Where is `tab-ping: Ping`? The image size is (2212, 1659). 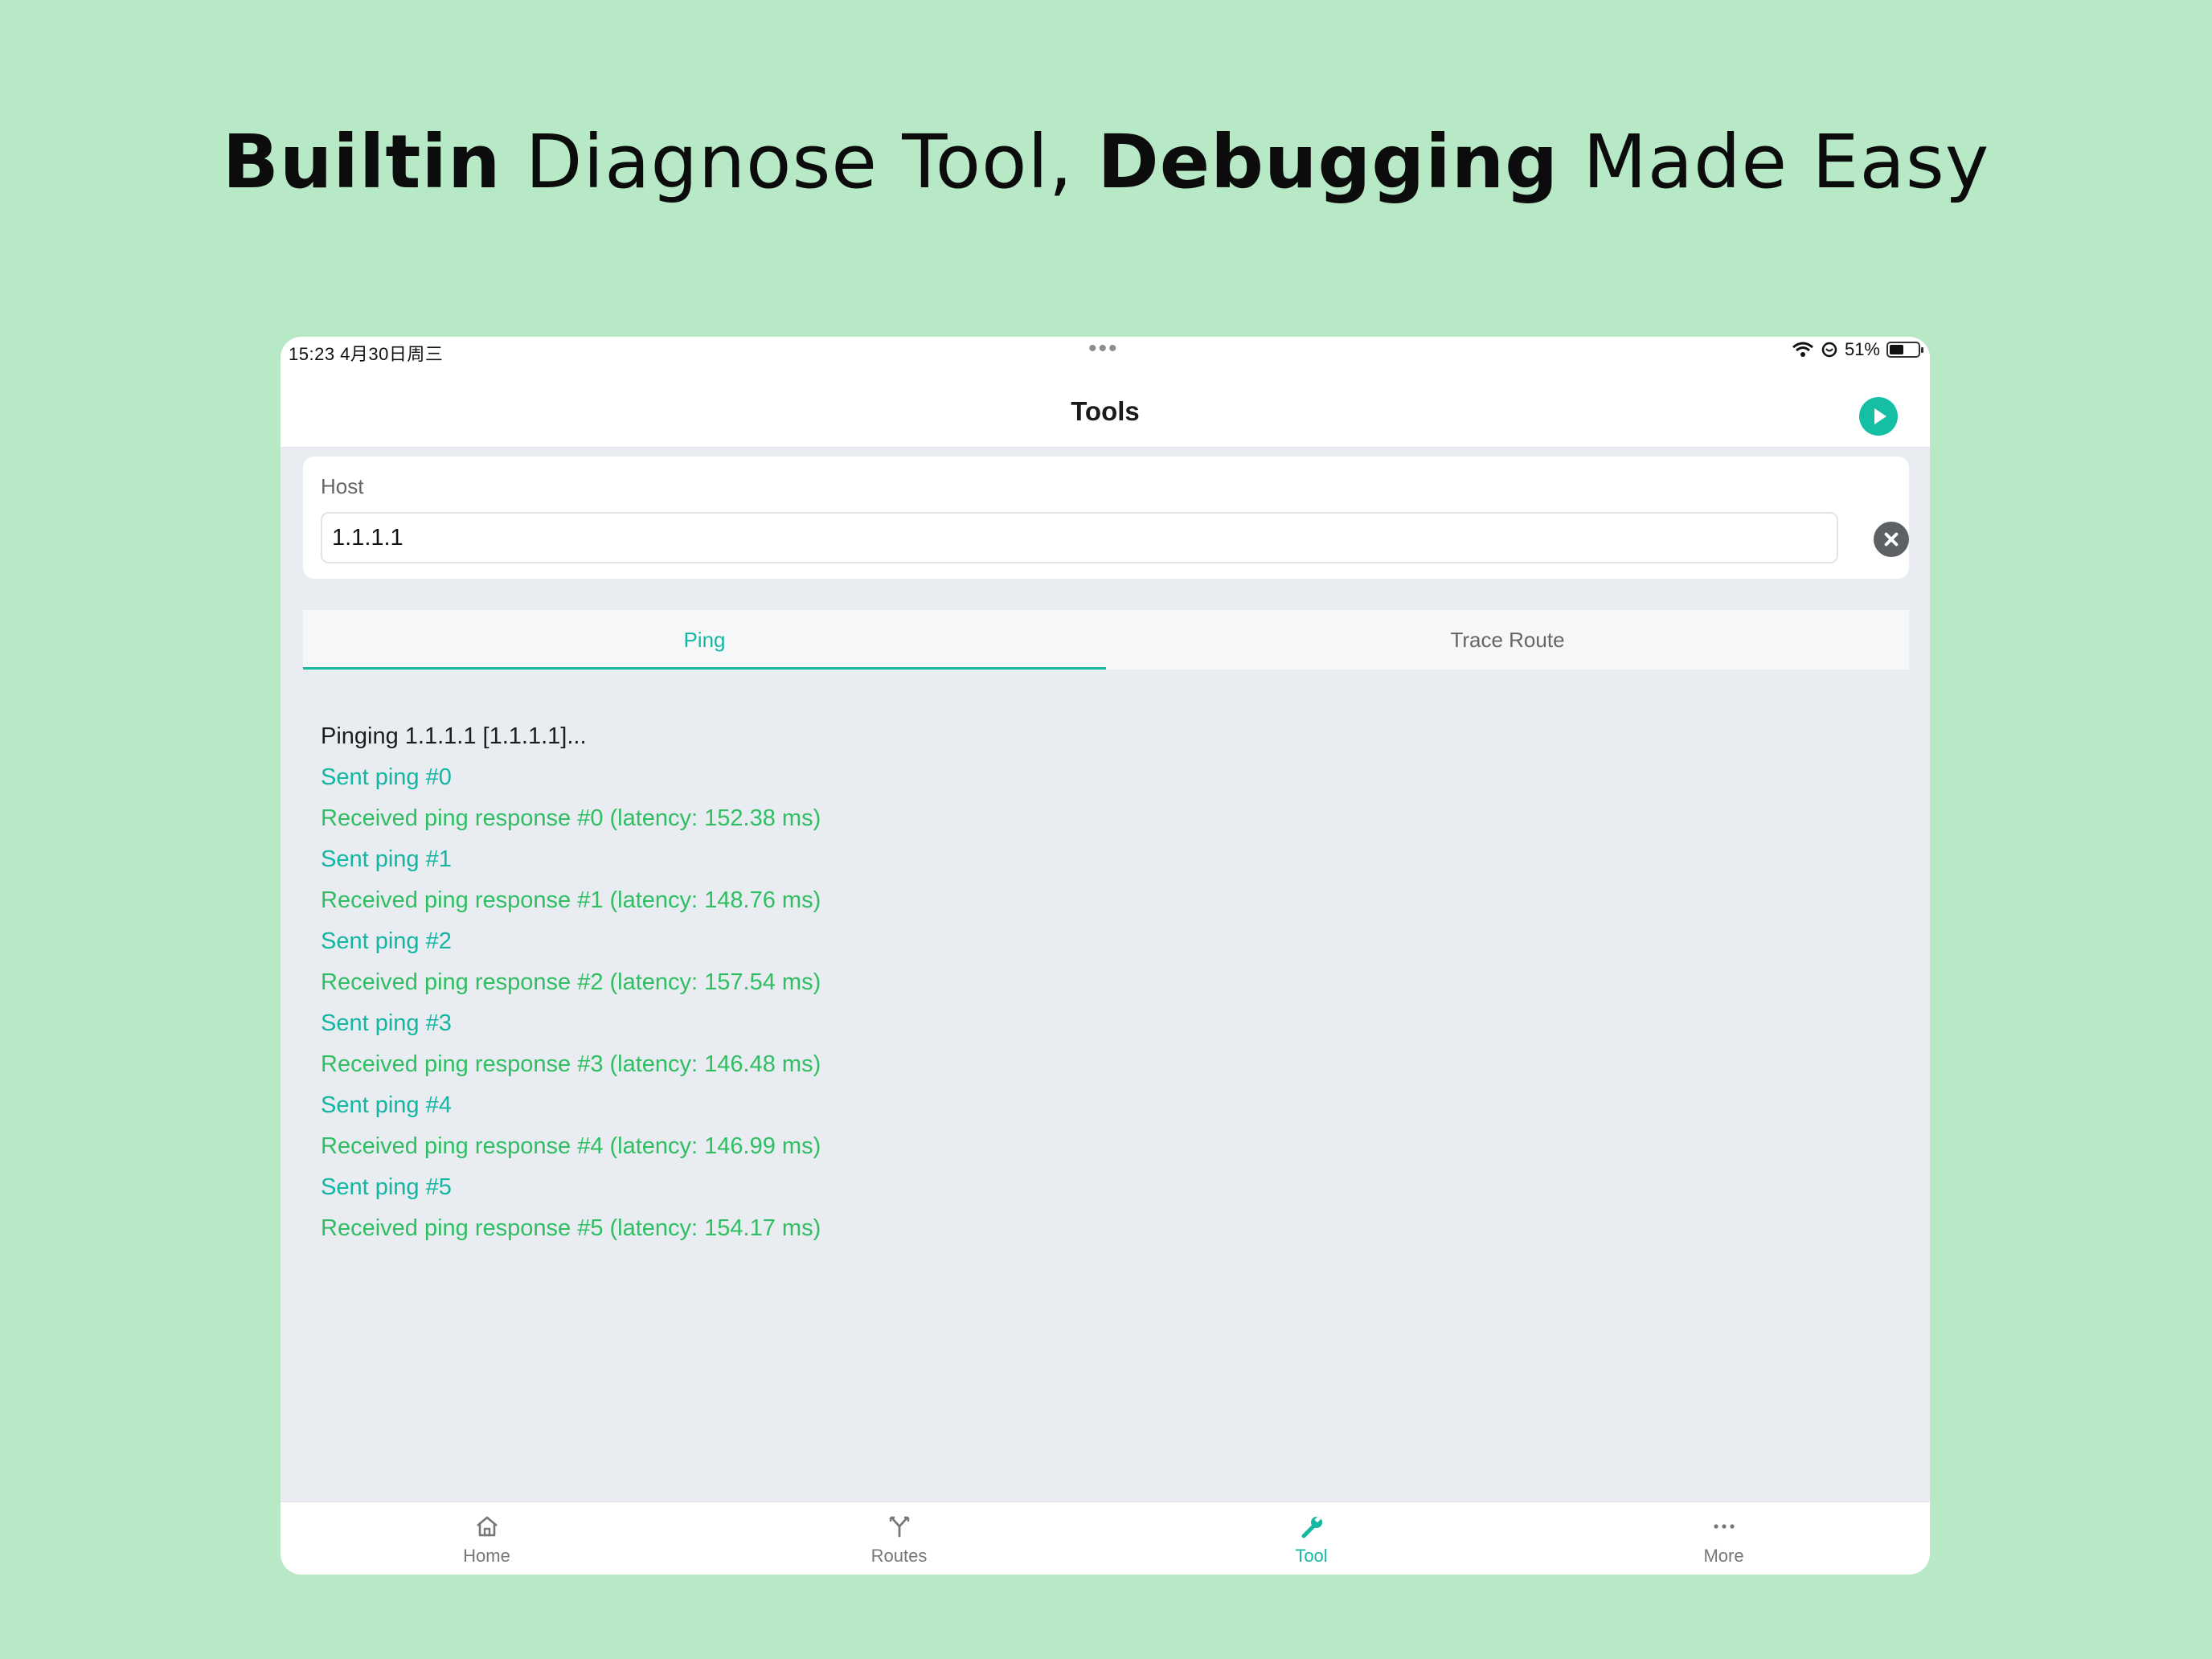 tab-ping: Ping is located at coordinates (704, 640).